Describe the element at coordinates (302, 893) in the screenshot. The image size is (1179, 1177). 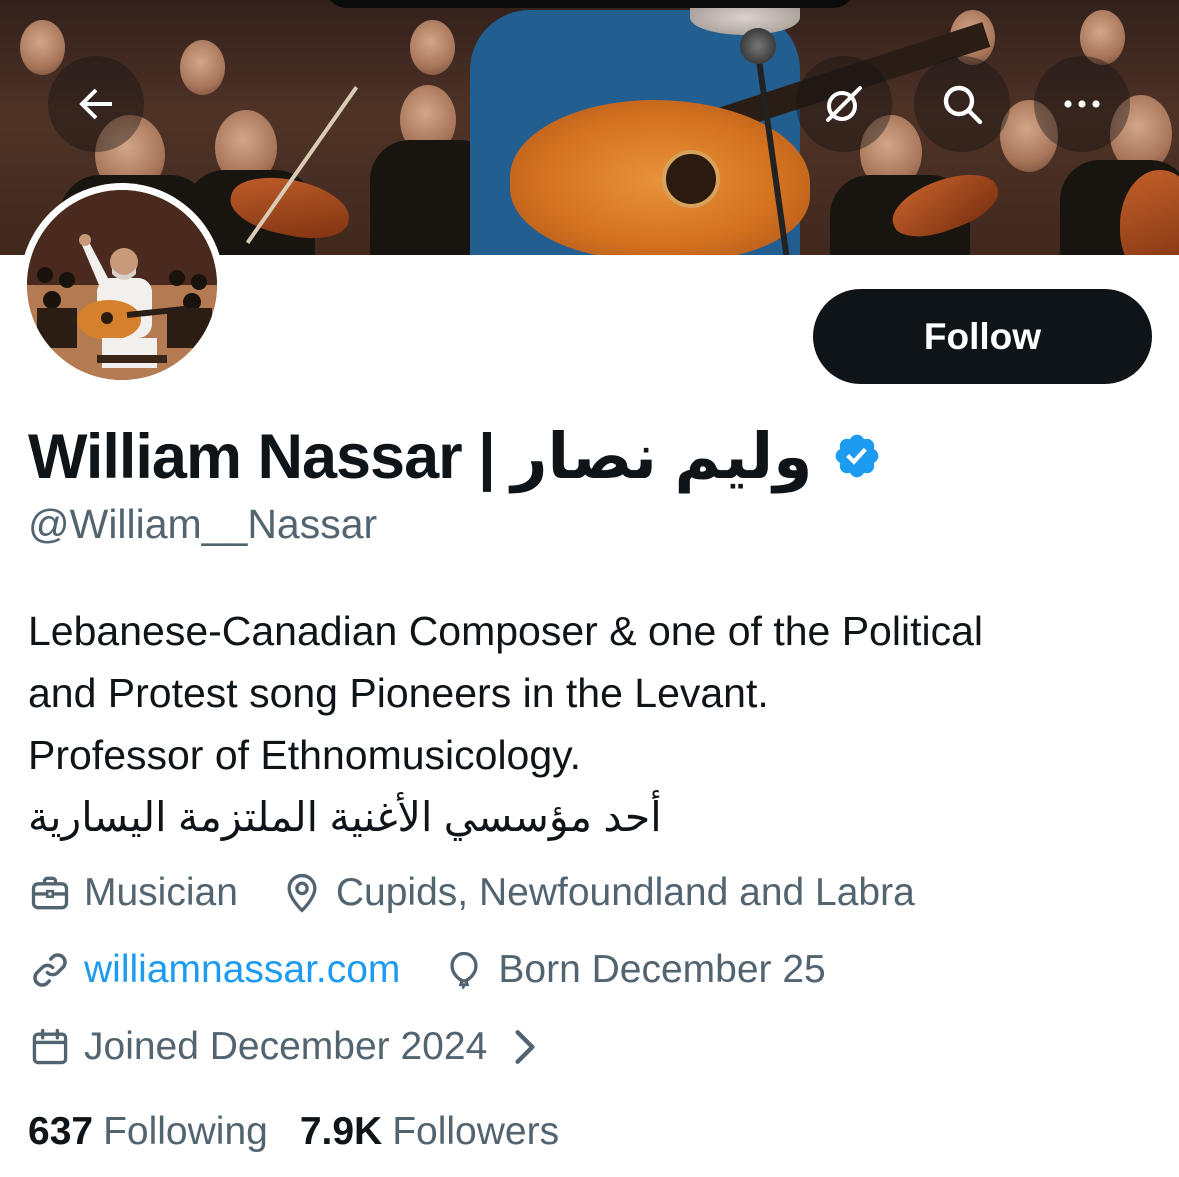
I see `location-pin-icon` at that location.